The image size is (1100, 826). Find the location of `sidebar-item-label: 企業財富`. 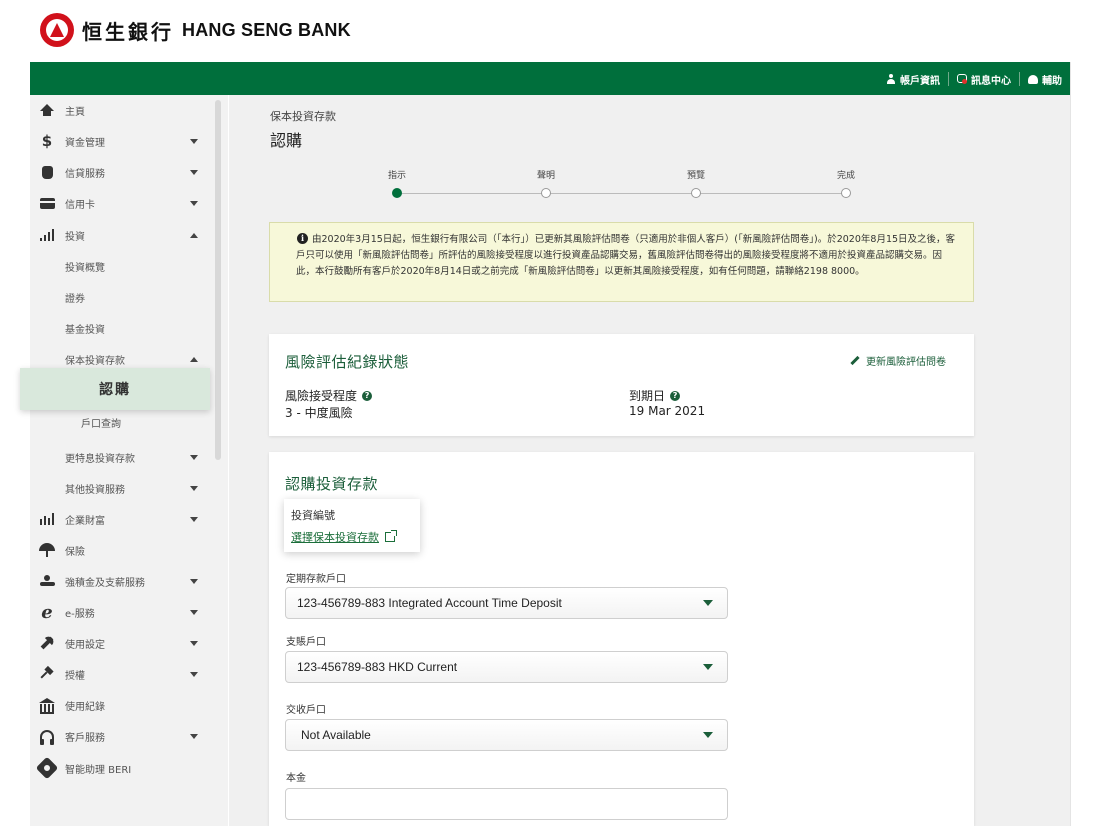

sidebar-item-label: 企業財富 is located at coordinates (85, 521).